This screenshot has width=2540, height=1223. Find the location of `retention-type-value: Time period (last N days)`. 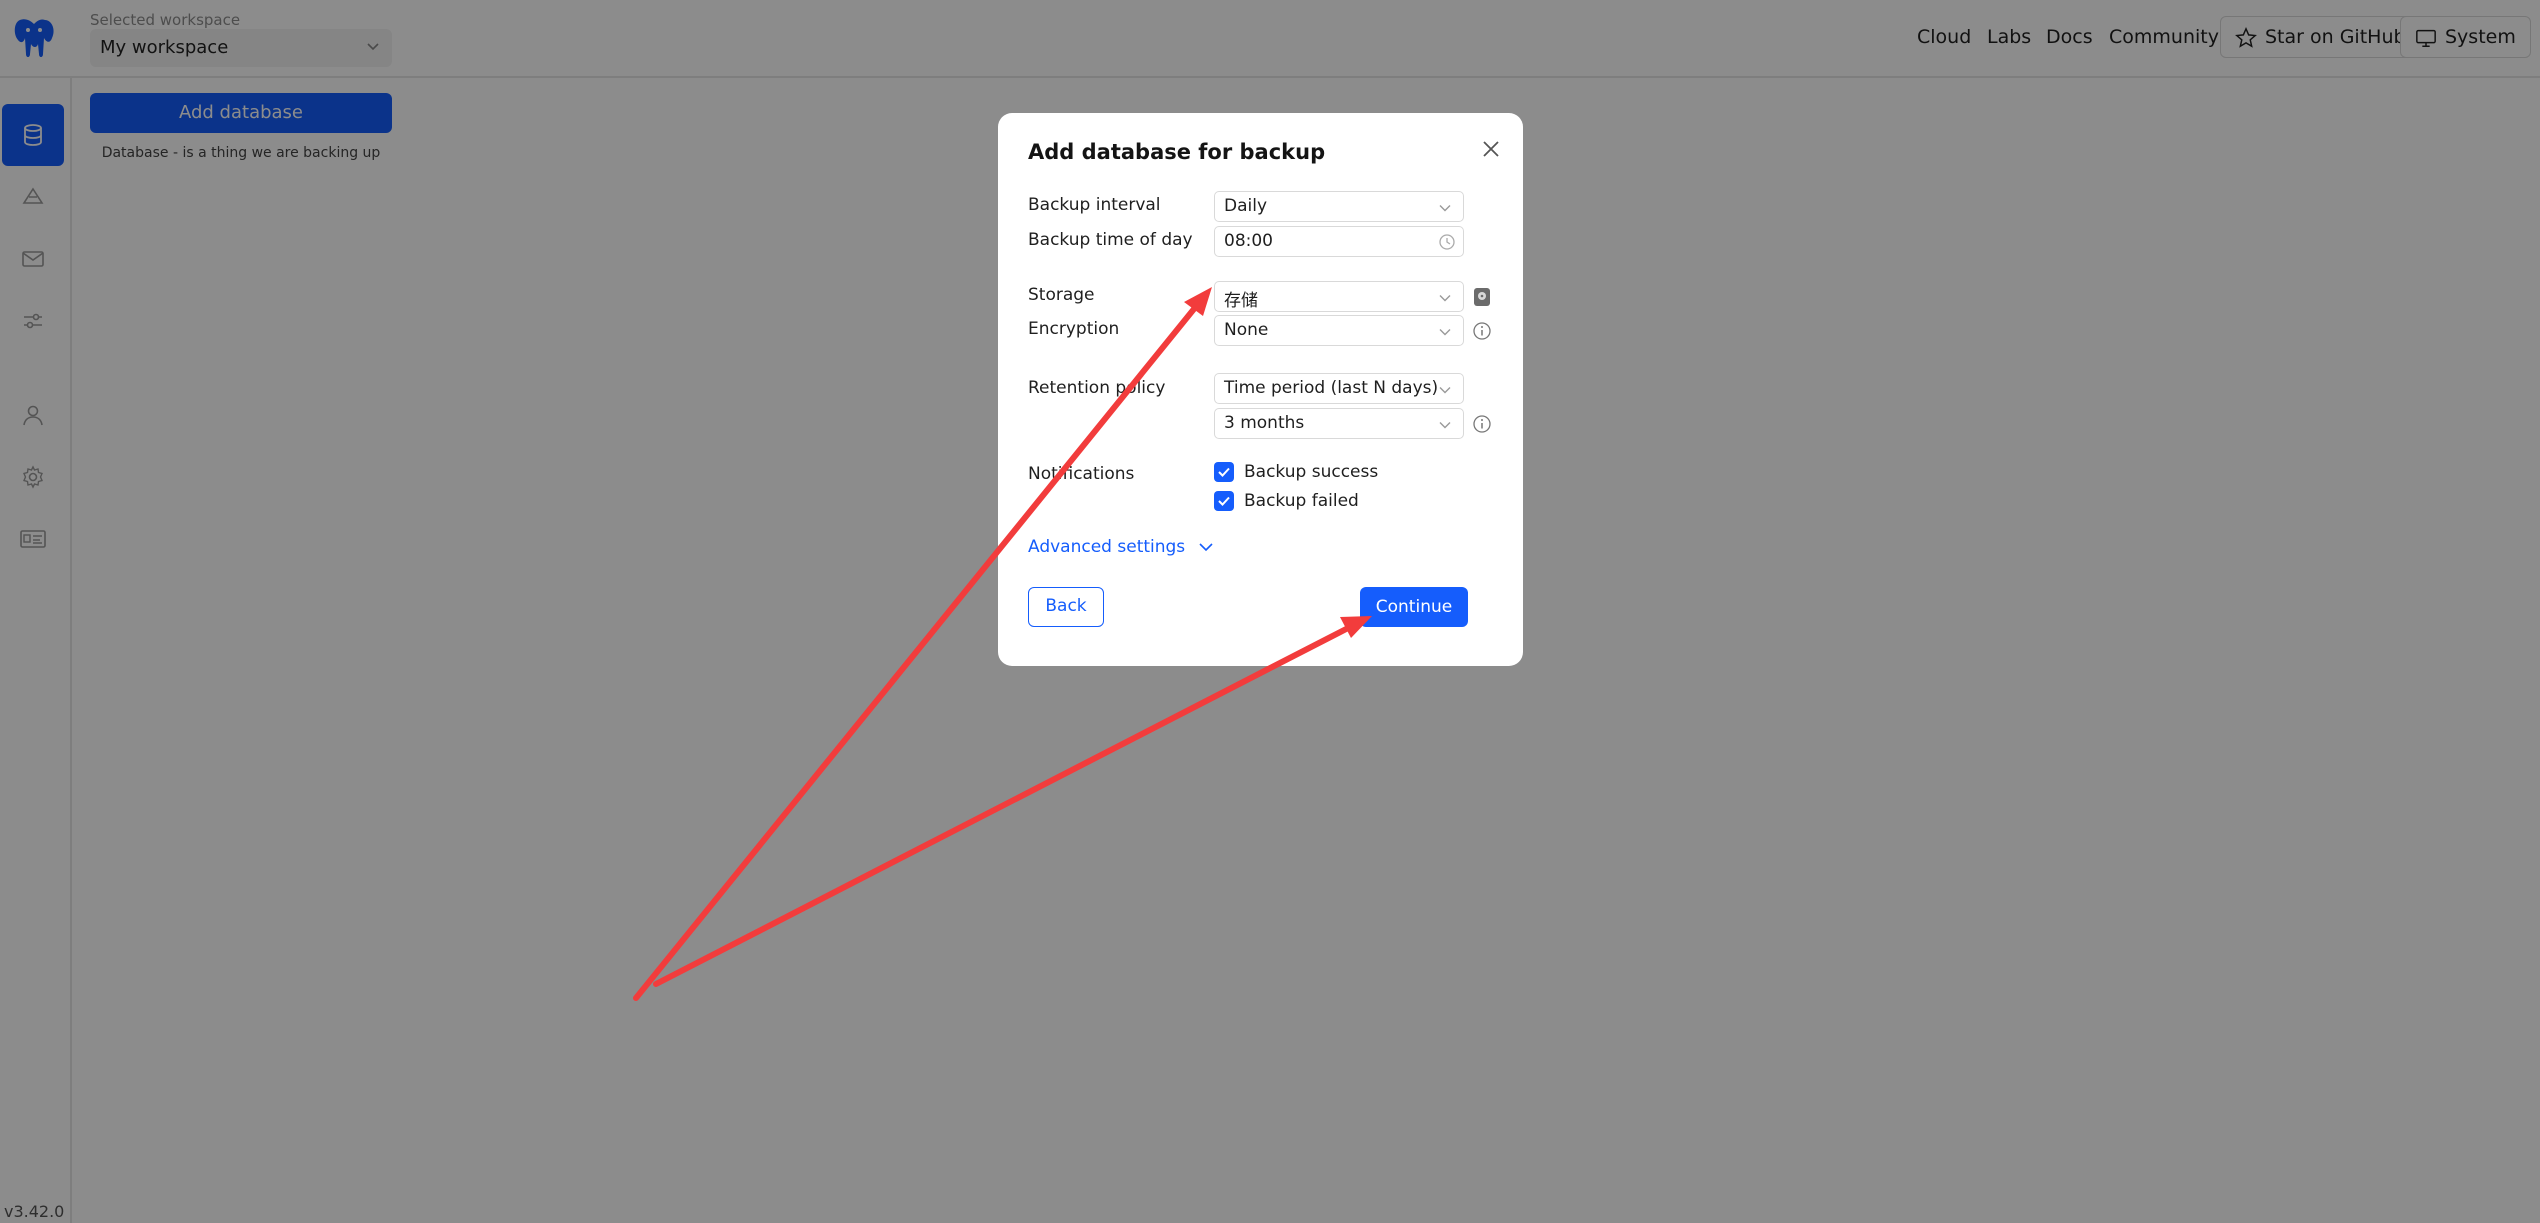

retention-type-value: Time period (last N days) is located at coordinates (1331, 388).